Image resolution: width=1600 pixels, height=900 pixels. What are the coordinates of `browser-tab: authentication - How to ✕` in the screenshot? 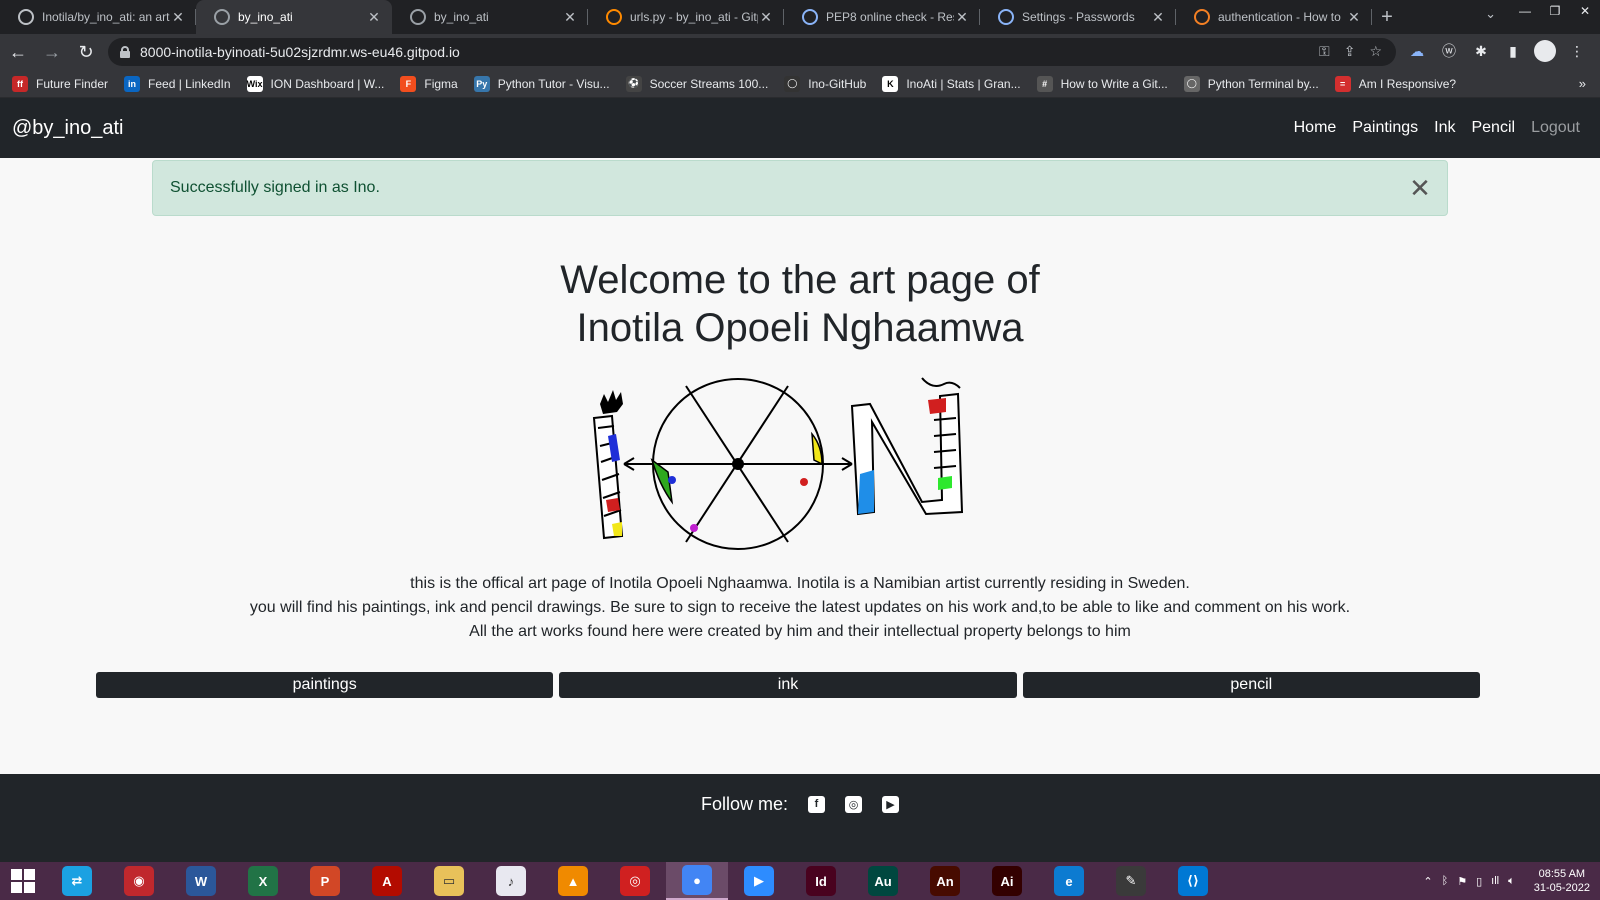 It's located at (1274, 17).